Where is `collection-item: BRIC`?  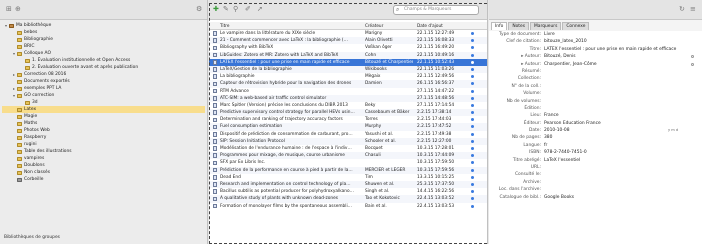 collection-item: BRIC is located at coordinates (103, 46).